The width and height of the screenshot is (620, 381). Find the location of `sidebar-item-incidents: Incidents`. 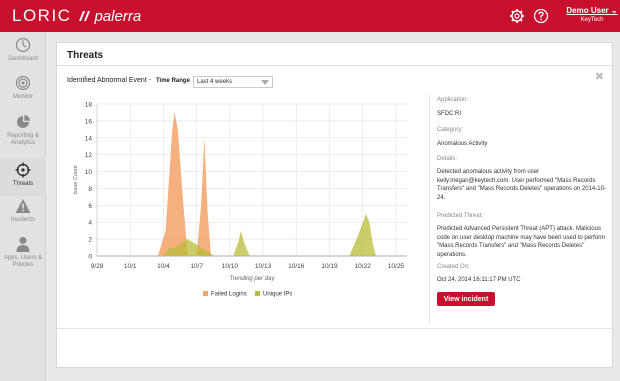

sidebar-item-incidents: Incidents is located at coordinates (23, 218).